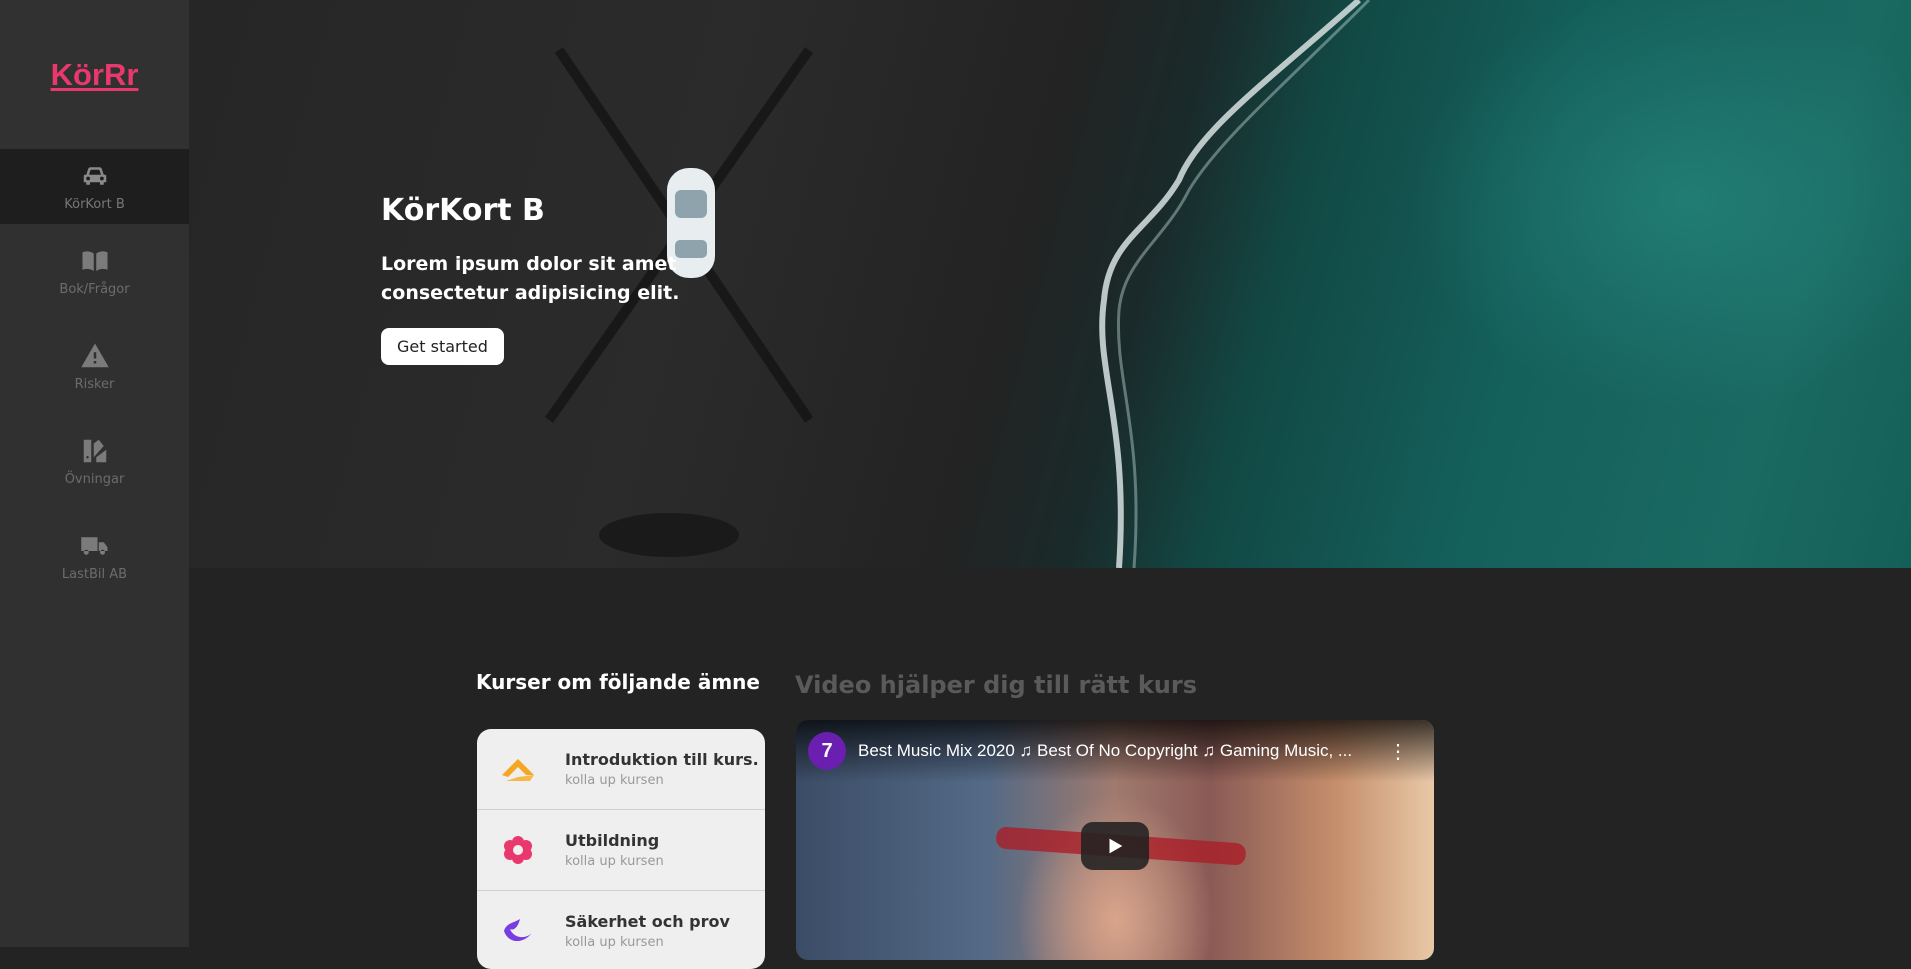 The height and width of the screenshot is (969, 1911). I want to click on course-title: Introduktion till kurs., so click(662, 759).